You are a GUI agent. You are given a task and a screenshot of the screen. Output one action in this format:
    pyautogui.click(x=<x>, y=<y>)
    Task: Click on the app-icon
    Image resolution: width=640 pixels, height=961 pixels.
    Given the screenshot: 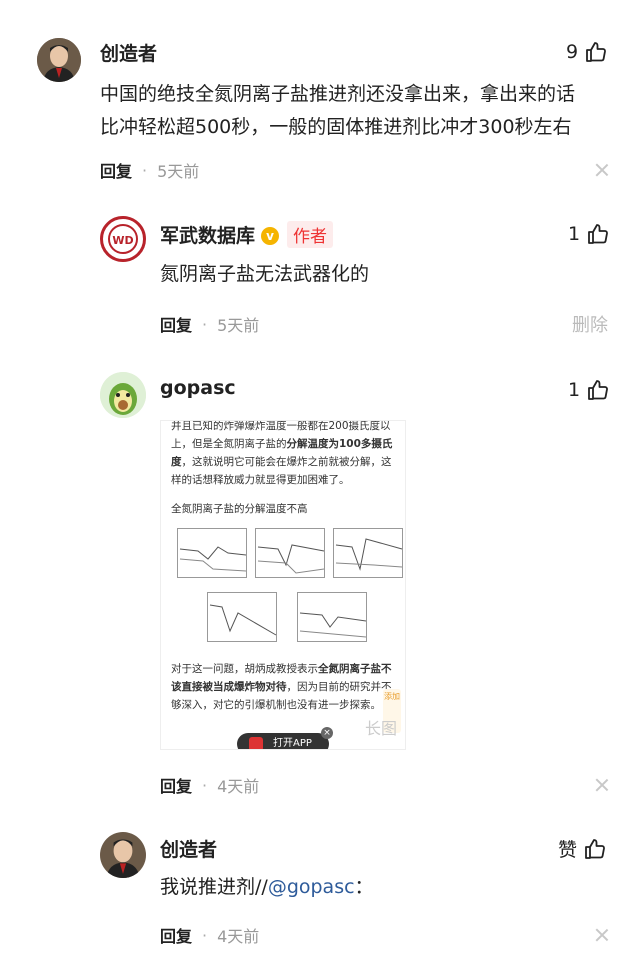 What is the action you would take?
    pyautogui.click(x=256, y=743)
    